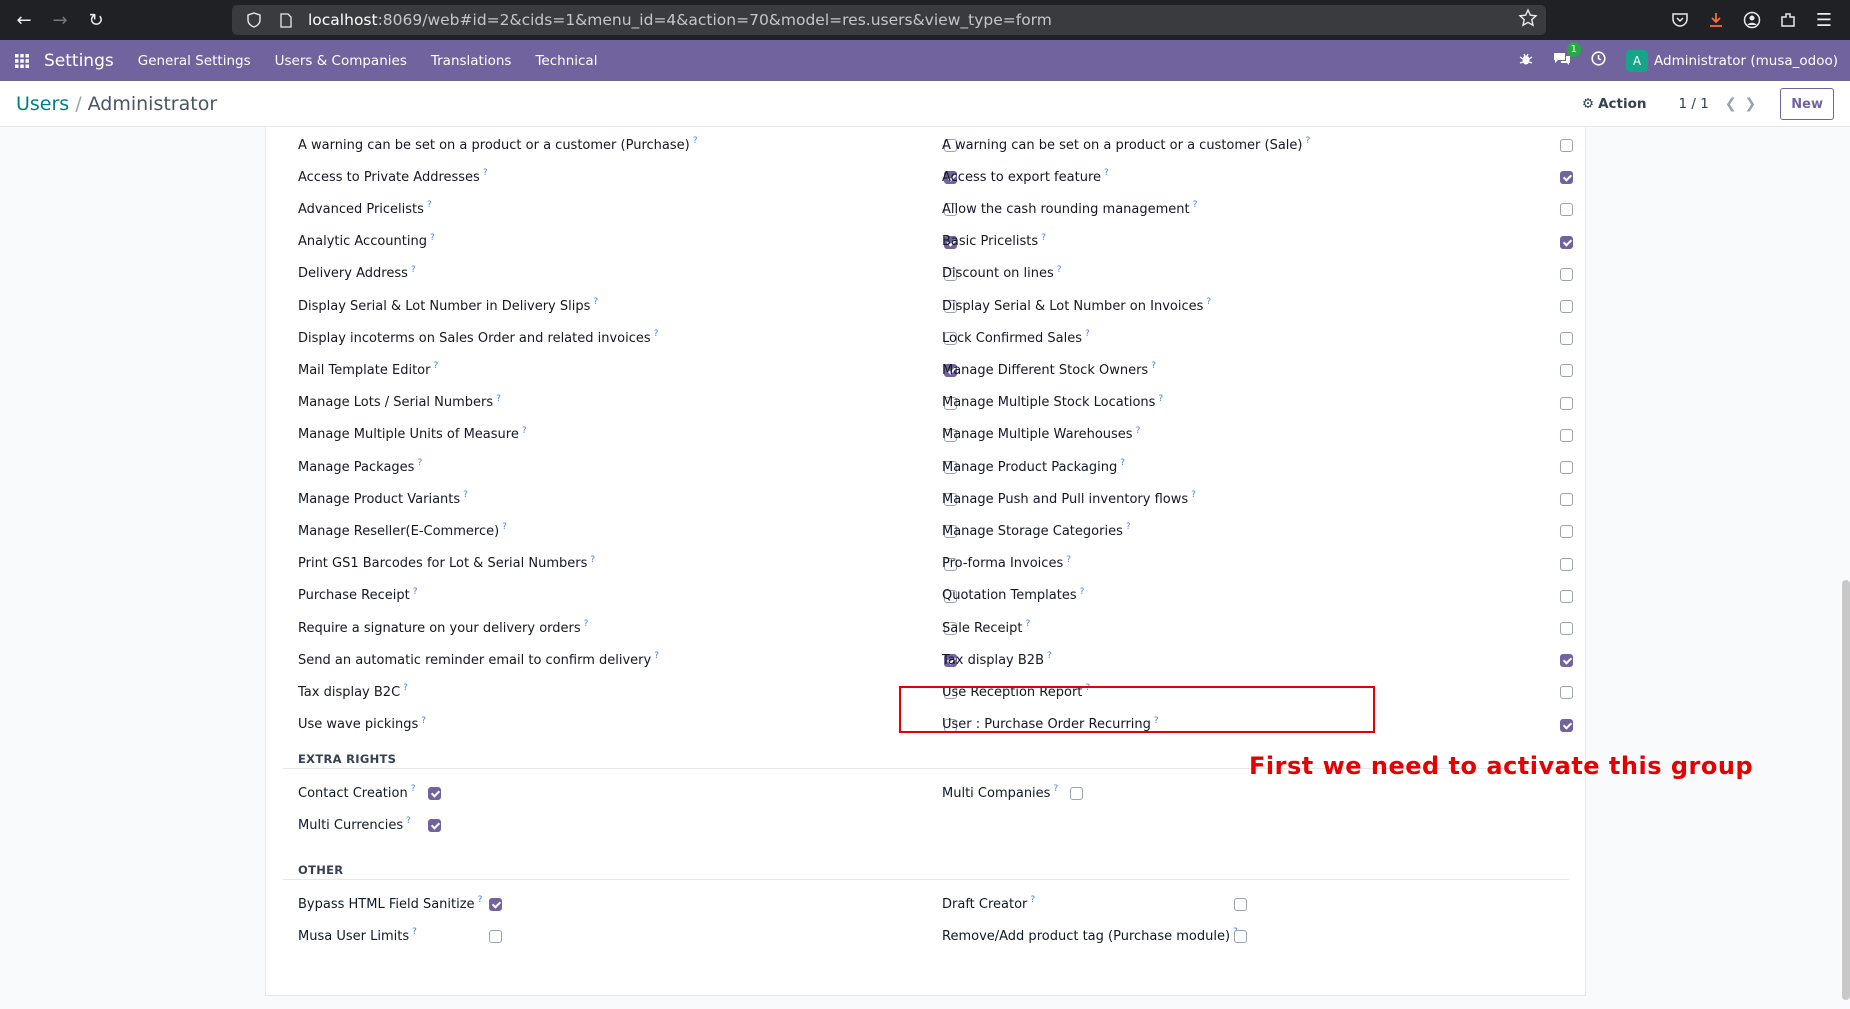  What do you see at coordinates (1680, 20) in the screenshot?
I see `pocket-icon` at bounding box center [1680, 20].